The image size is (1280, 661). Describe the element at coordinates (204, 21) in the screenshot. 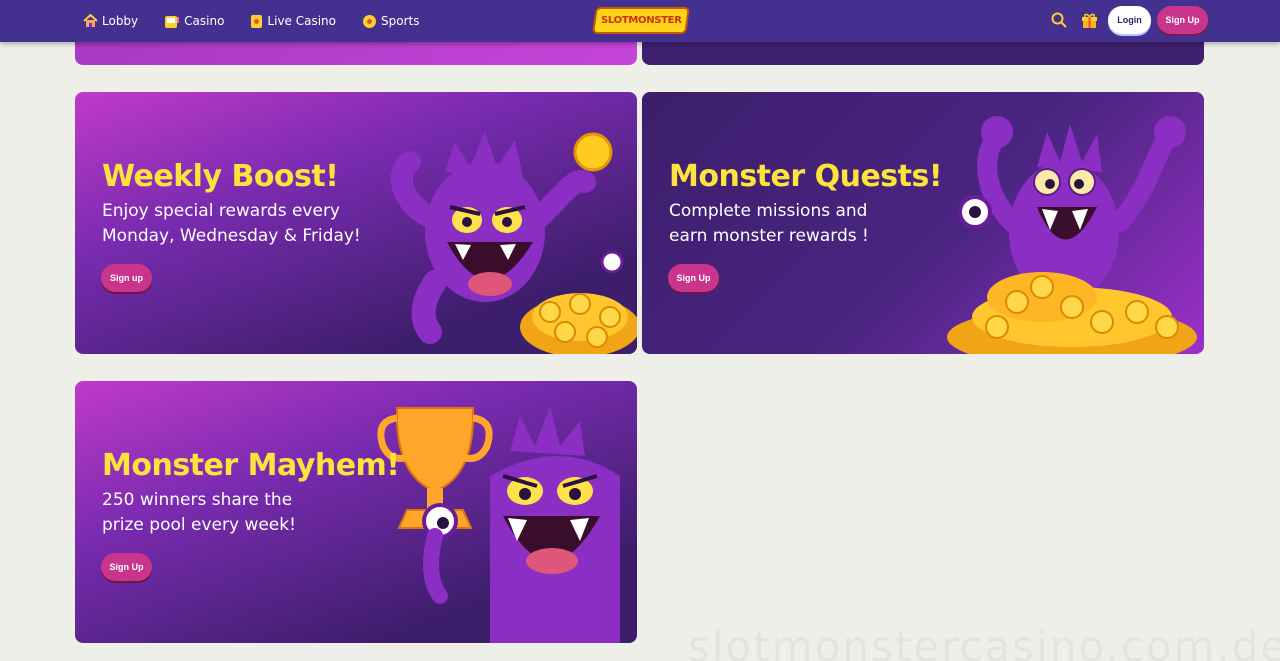

I see `nav-label-casino: Casino` at that location.